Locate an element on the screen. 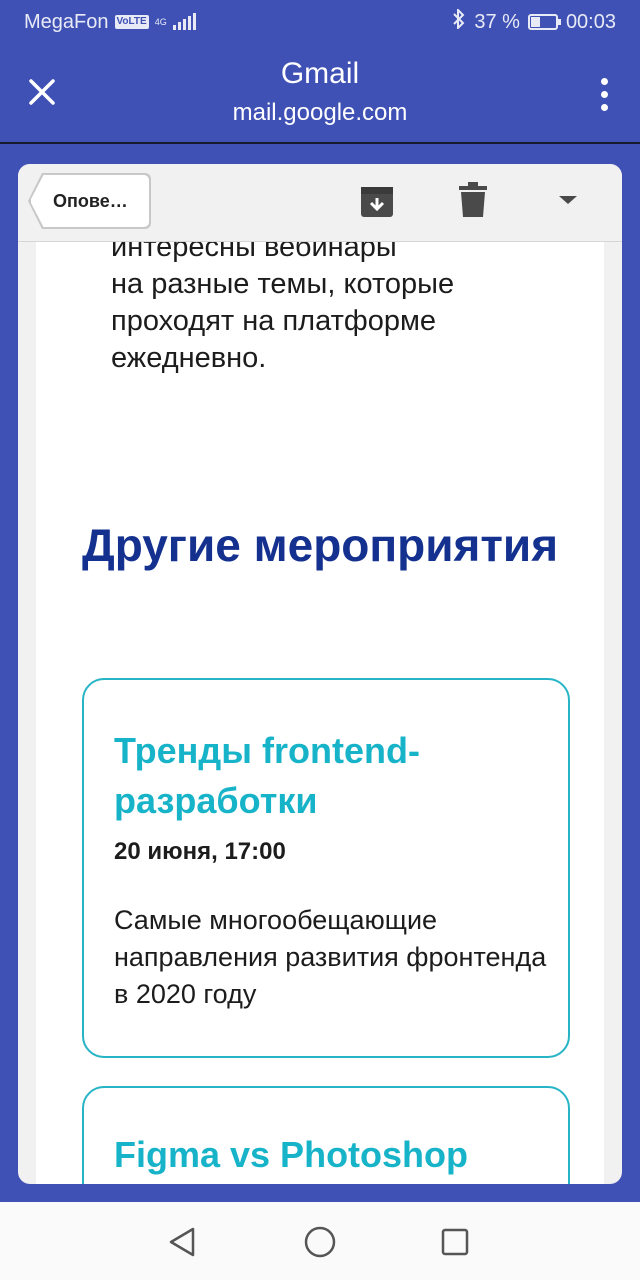 Image resolution: width=640 pixels, height=1280 pixels. carrier-name: MegaFon is located at coordinates (66, 21).